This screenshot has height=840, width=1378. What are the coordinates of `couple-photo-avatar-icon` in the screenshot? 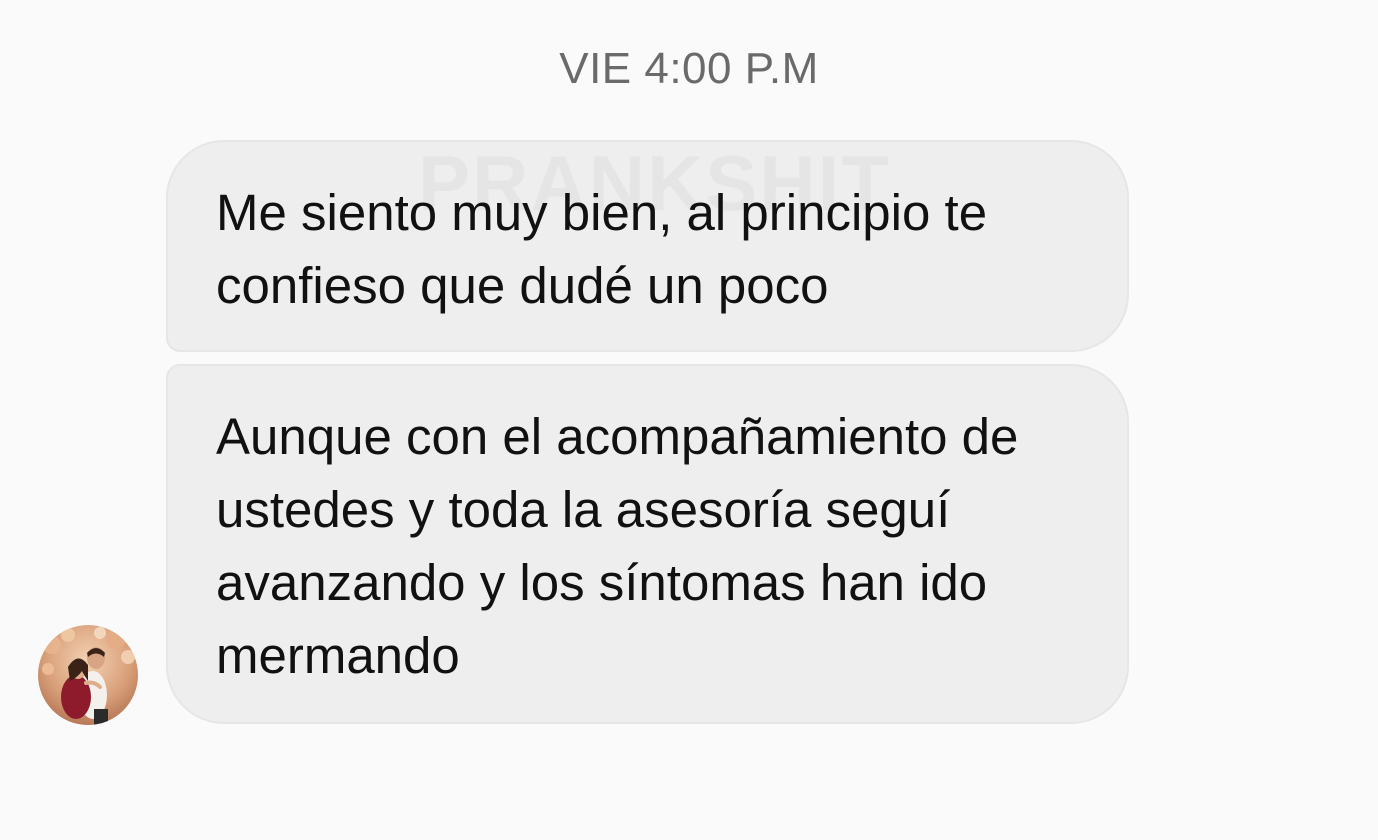 It's located at (88, 675).